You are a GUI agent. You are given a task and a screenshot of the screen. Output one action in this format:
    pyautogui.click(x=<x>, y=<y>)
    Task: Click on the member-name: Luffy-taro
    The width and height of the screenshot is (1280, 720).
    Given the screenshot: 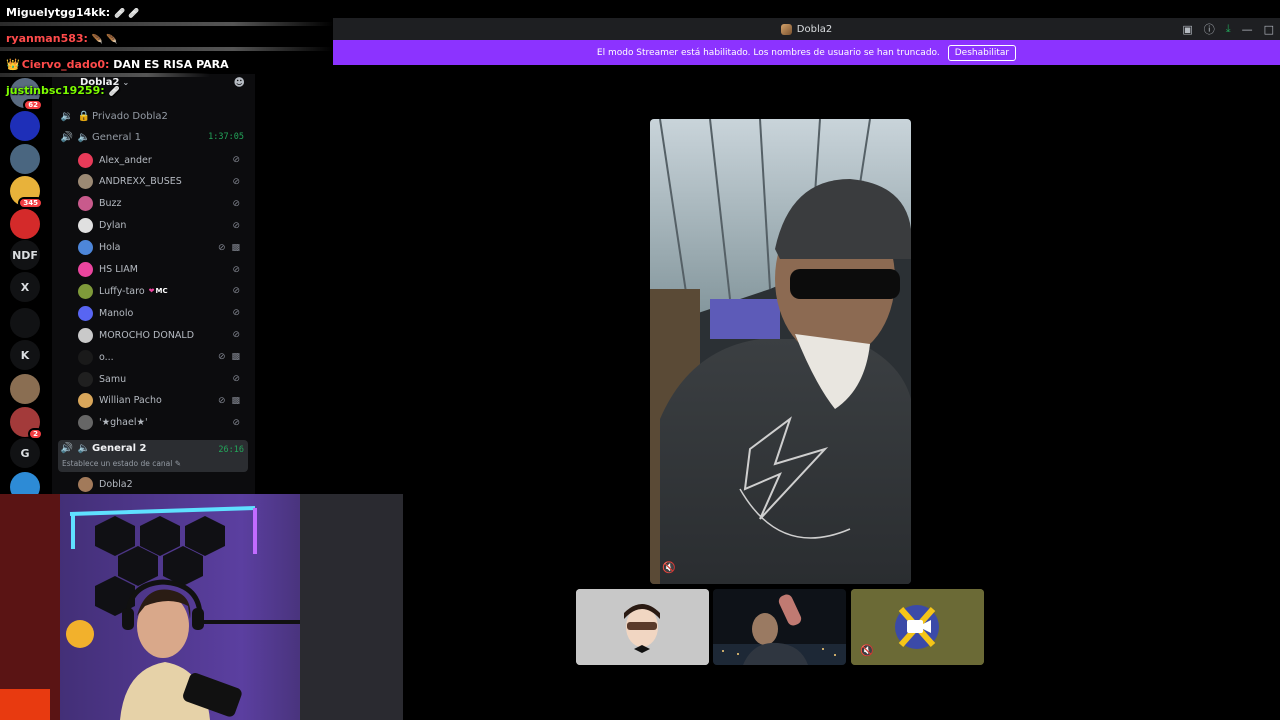 What is the action you would take?
    pyautogui.click(x=122, y=291)
    